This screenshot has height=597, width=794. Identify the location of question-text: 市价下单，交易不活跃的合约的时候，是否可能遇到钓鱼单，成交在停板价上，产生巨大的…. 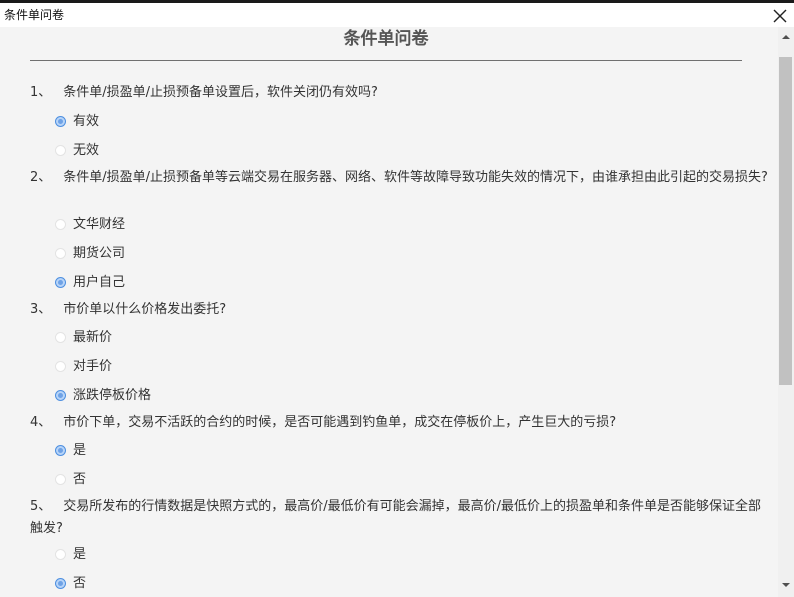
(340, 422).